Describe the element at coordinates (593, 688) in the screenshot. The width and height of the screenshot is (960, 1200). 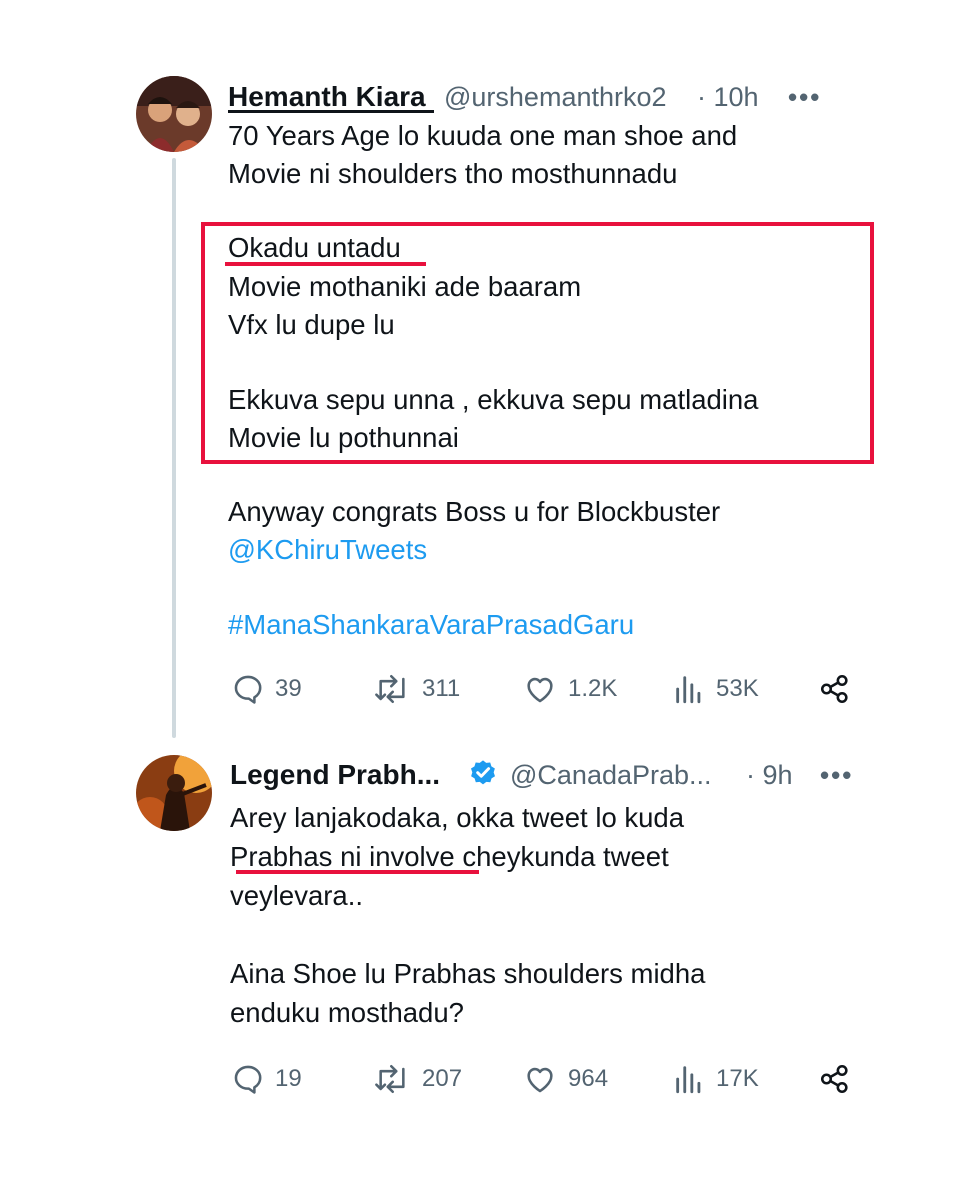
I see `like-count: 1.2K` at that location.